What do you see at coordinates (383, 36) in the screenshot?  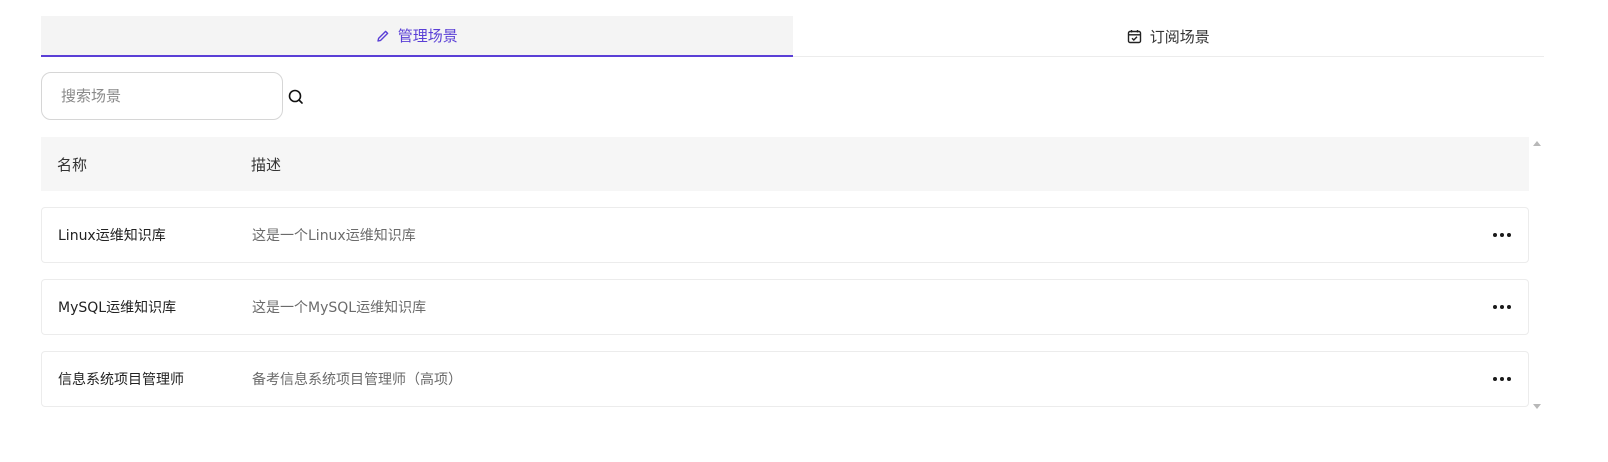 I see `pencil-icon` at bounding box center [383, 36].